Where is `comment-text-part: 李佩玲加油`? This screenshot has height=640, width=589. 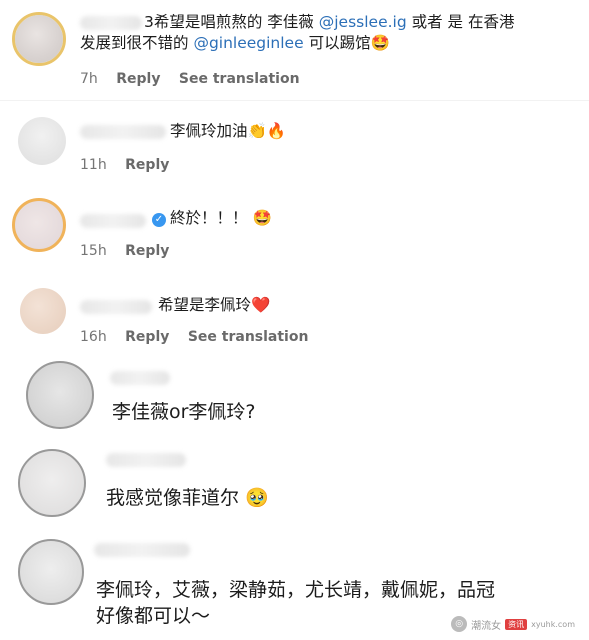
comment-text-part: 李佩玲加油 is located at coordinates (209, 131).